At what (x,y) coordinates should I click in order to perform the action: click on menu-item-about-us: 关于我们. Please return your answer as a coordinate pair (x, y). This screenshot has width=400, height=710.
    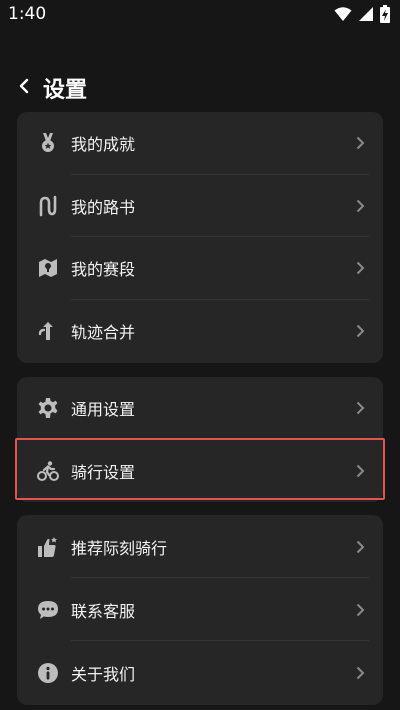
    Looking at the image, I should click on (200, 672).